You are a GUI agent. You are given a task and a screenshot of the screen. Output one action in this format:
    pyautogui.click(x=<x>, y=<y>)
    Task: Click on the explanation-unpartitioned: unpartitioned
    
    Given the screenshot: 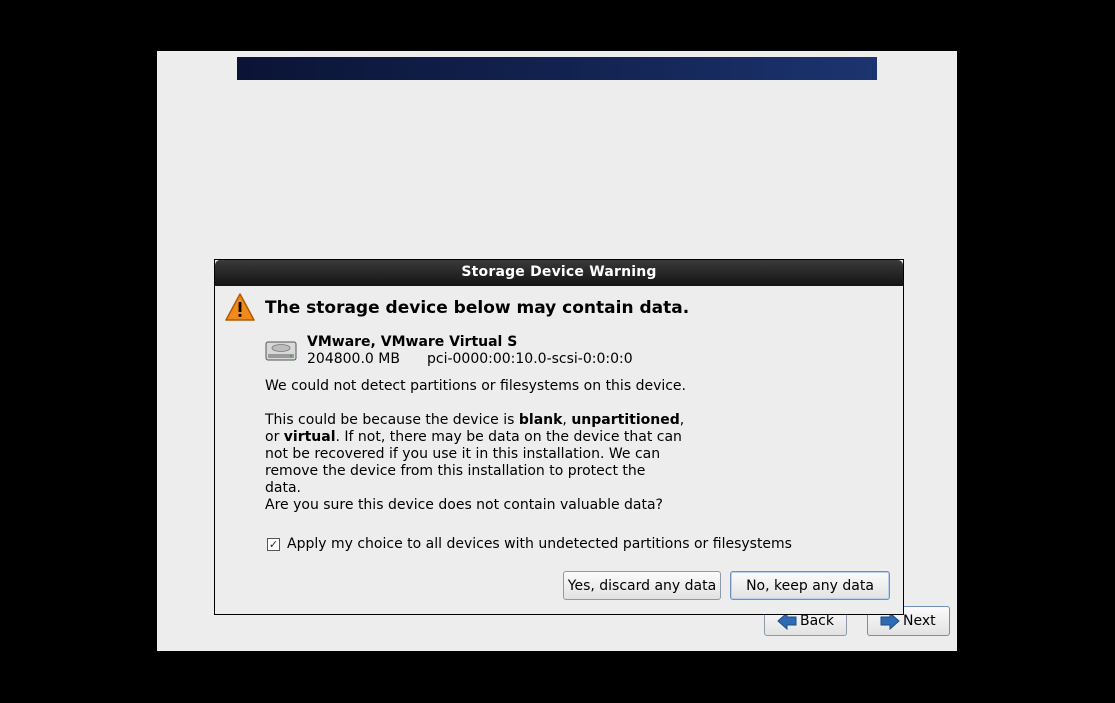 What is the action you would take?
    pyautogui.click(x=625, y=420)
    